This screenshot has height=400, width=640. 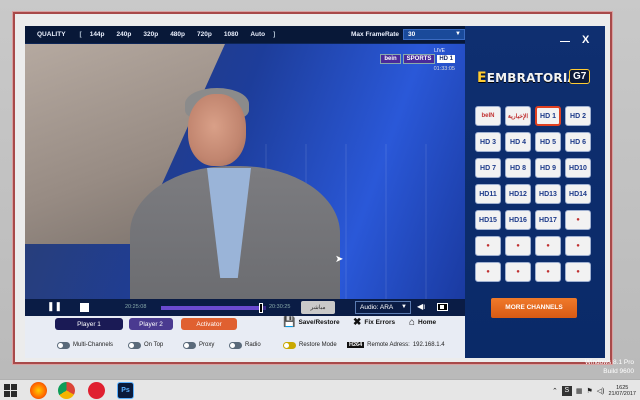 I want to click on seek-bar, so click(x=213, y=308).